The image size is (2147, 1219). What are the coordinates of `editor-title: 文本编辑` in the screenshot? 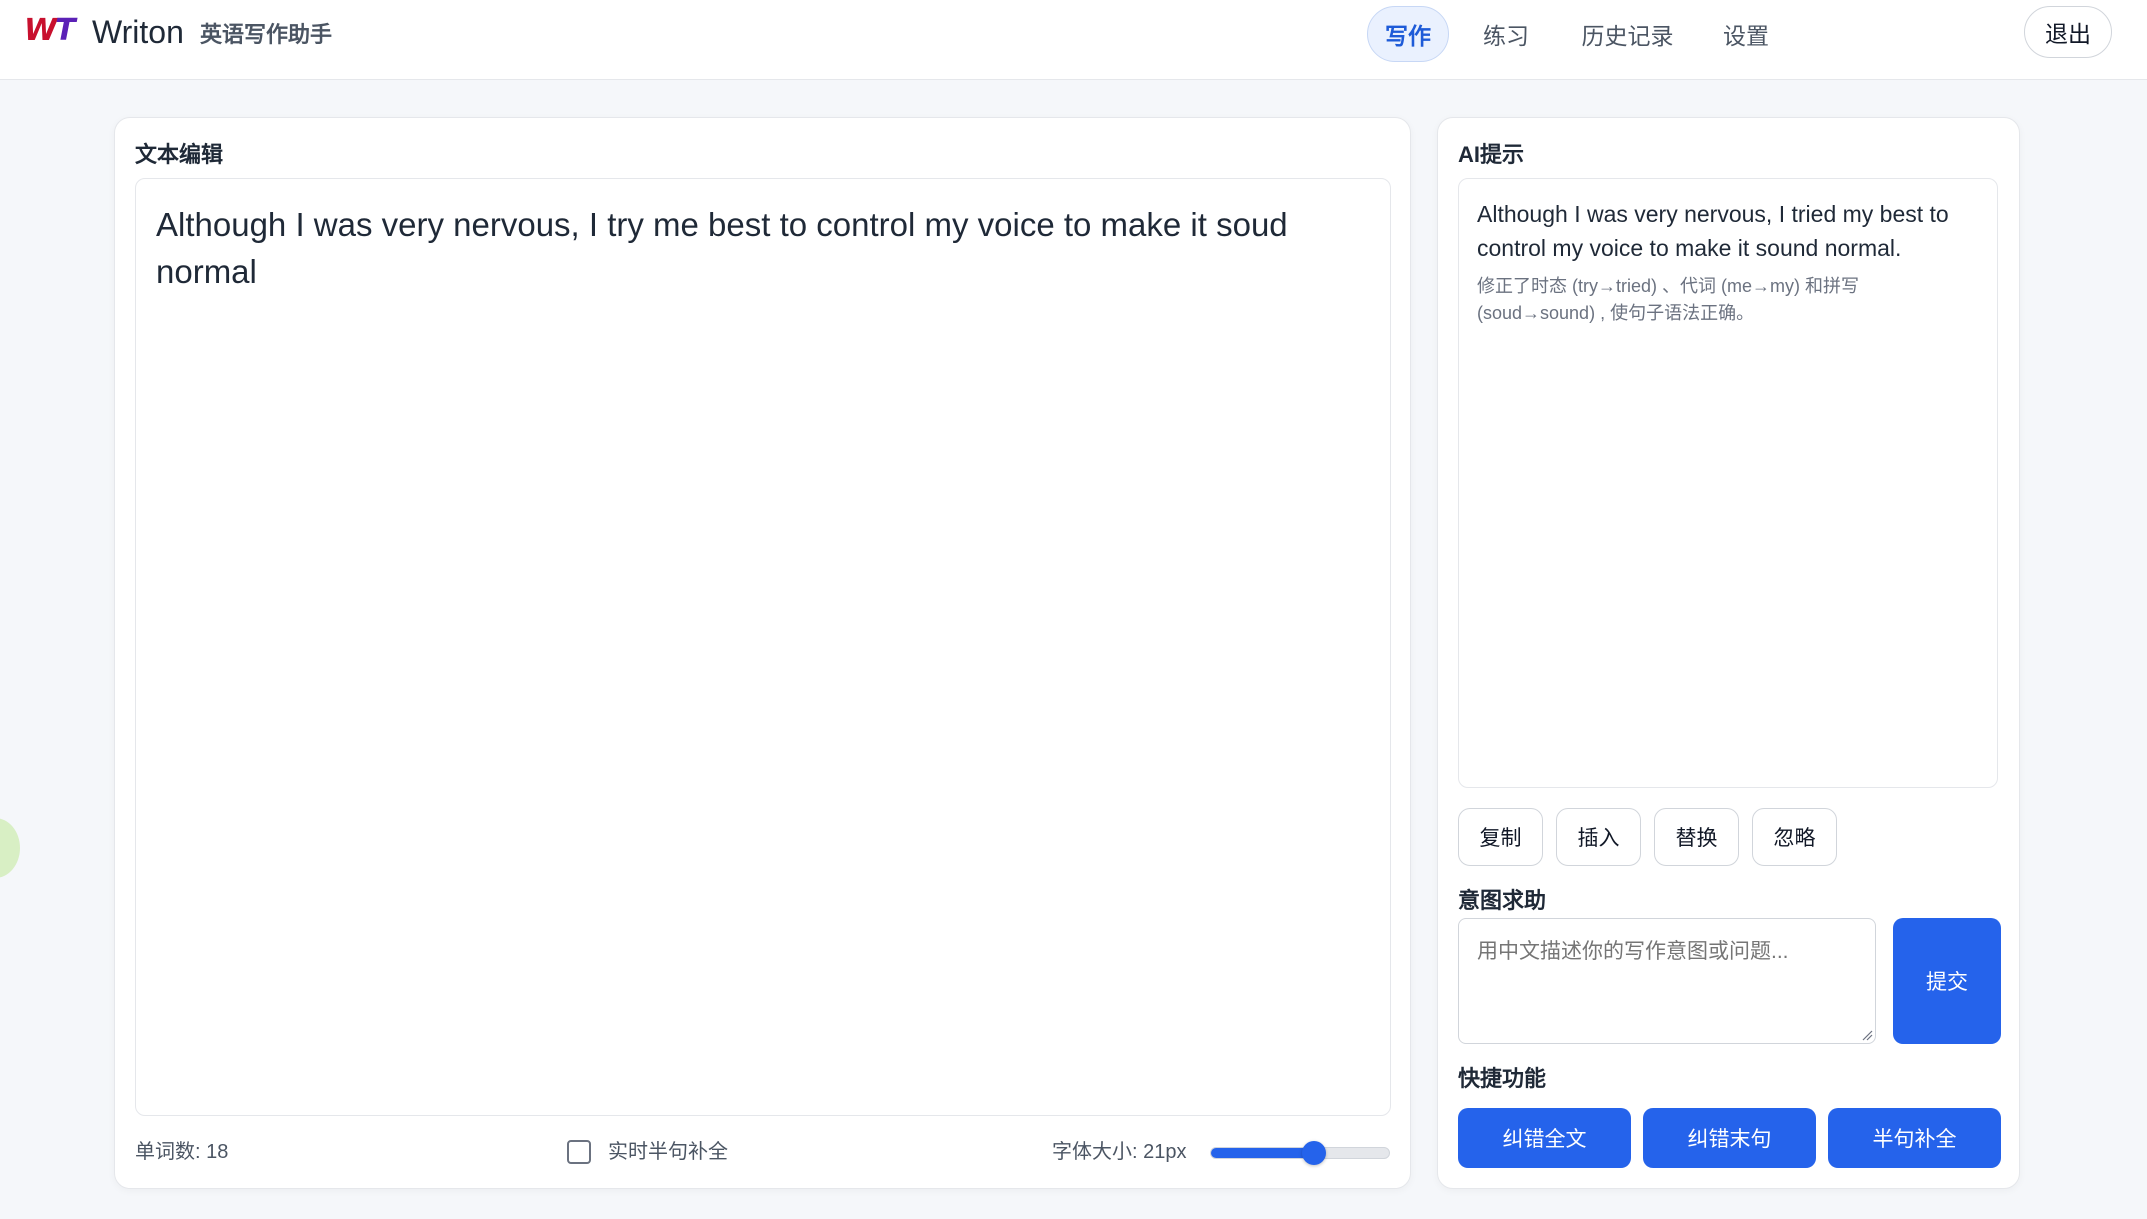 It's located at (179, 154).